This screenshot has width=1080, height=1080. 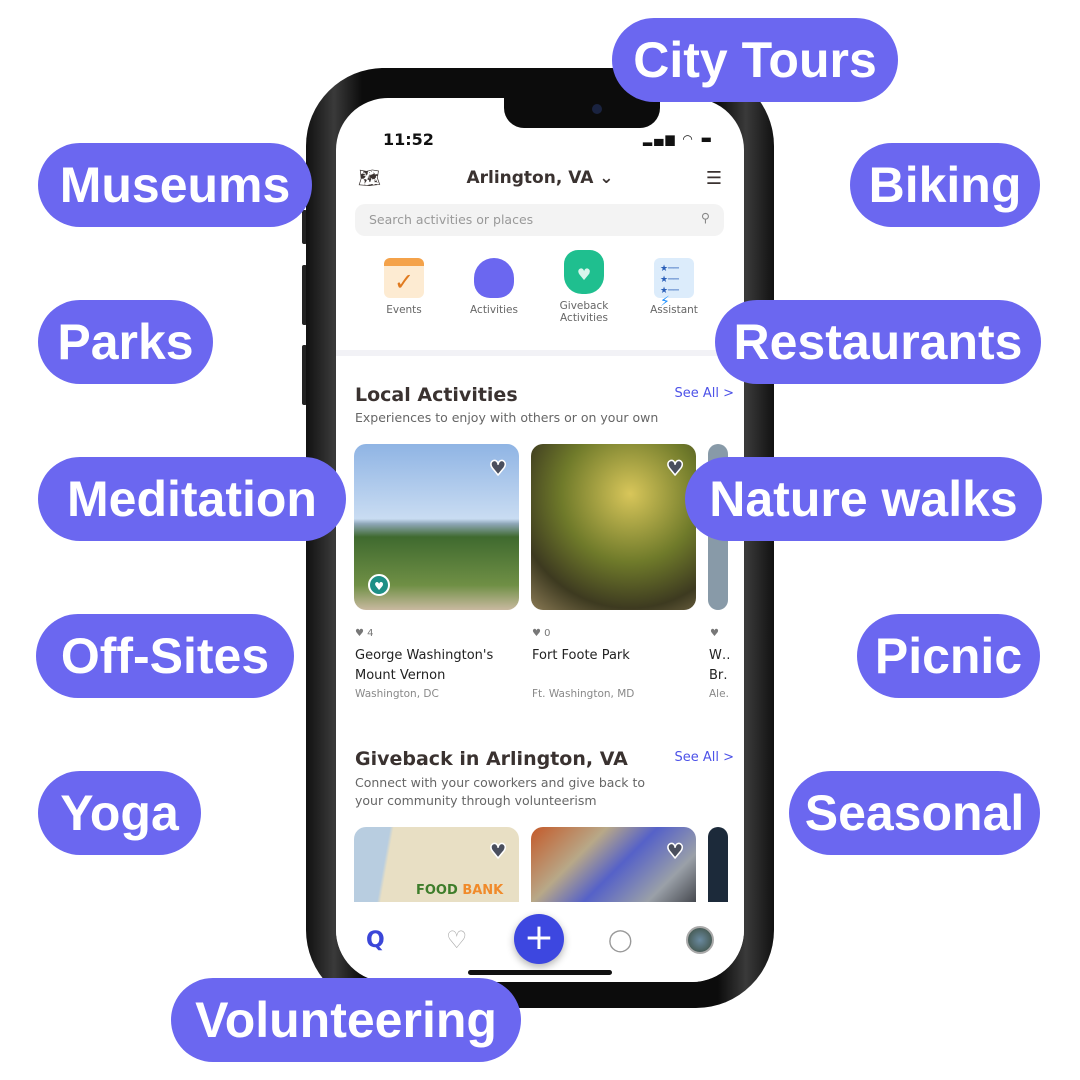 I want to click on tag-restaurants: Restaurants, so click(x=878, y=342).